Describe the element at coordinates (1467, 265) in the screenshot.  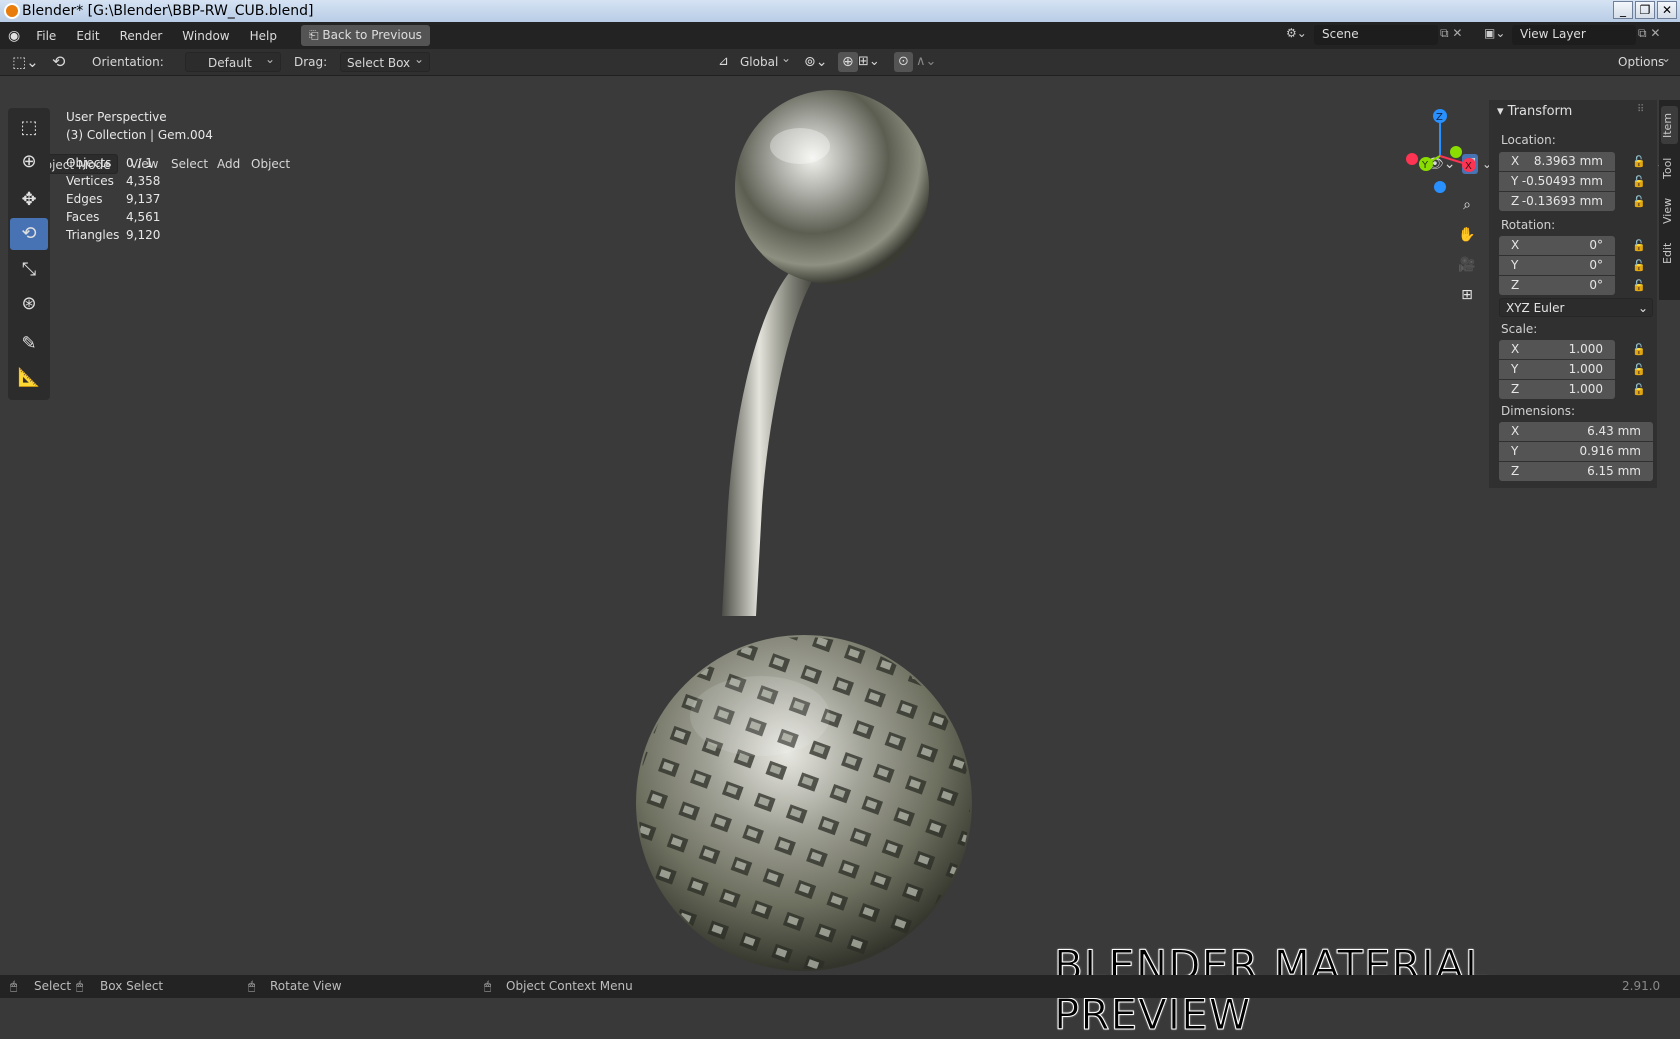
I see `camera-view-icon: 🎥` at that location.